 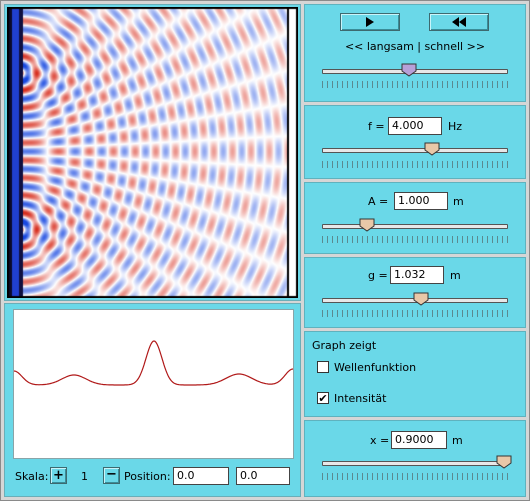 What do you see at coordinates (432, 149) in the screenshot?
I see `frequency-slider-thumb` at bounding box center [432, 149].